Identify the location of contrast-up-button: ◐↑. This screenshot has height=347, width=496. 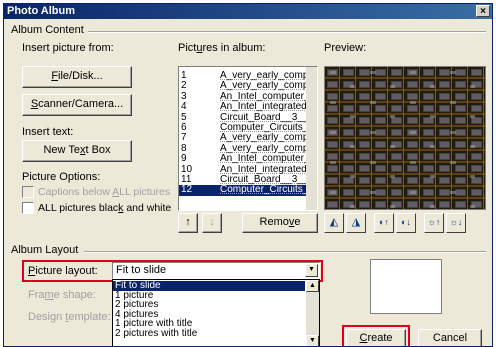
(384, 223).